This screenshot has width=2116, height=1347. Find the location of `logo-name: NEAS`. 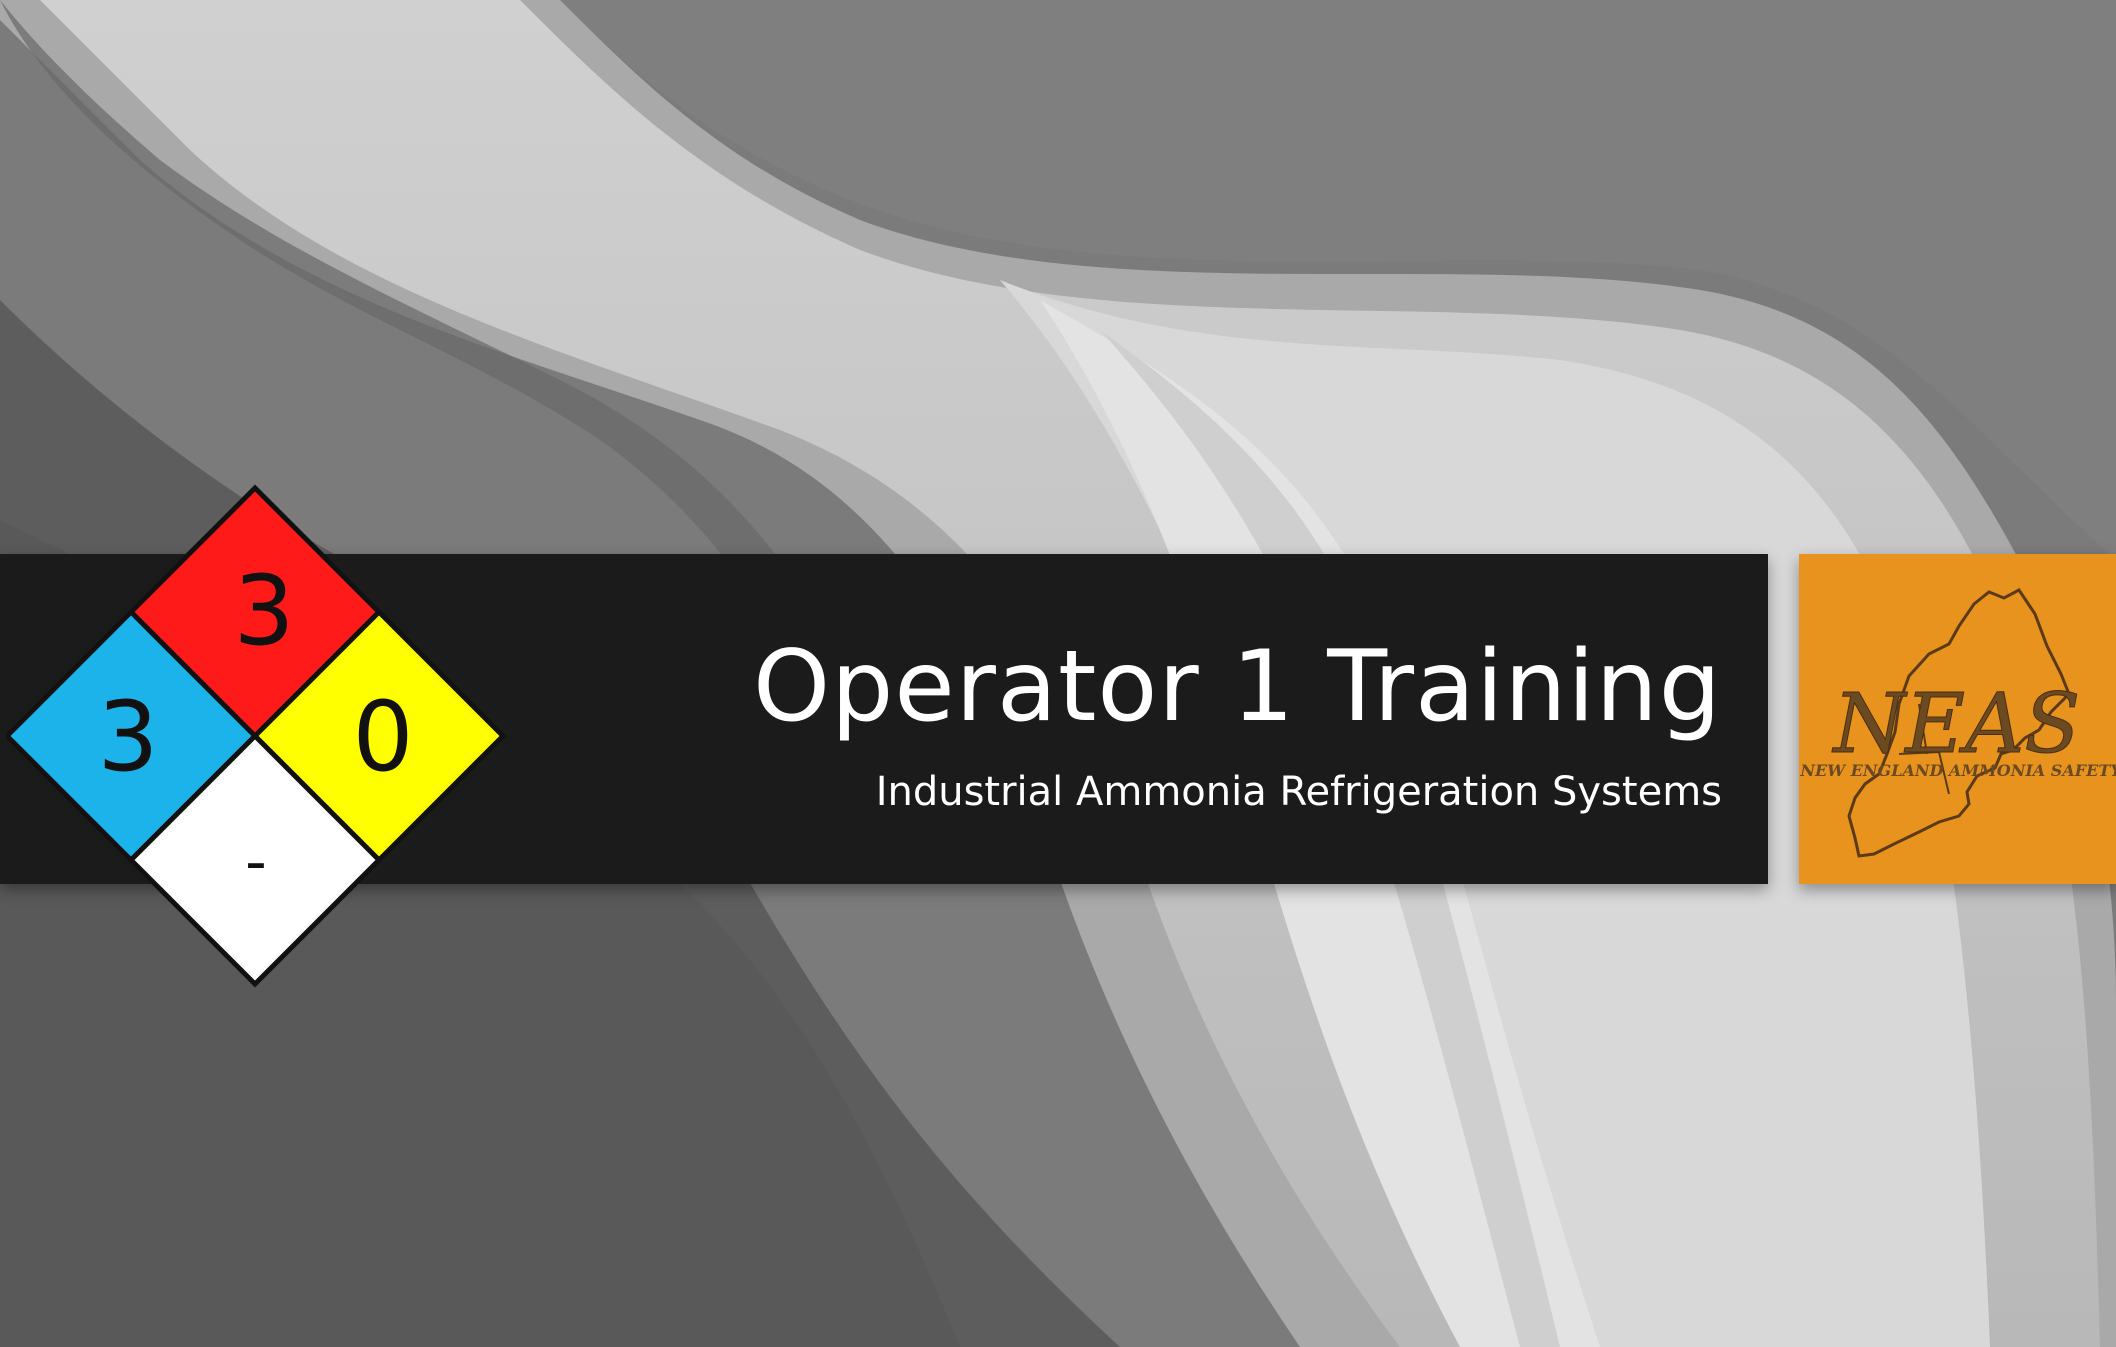

logo-name: NEAS is located at coordinates (1955, 724).